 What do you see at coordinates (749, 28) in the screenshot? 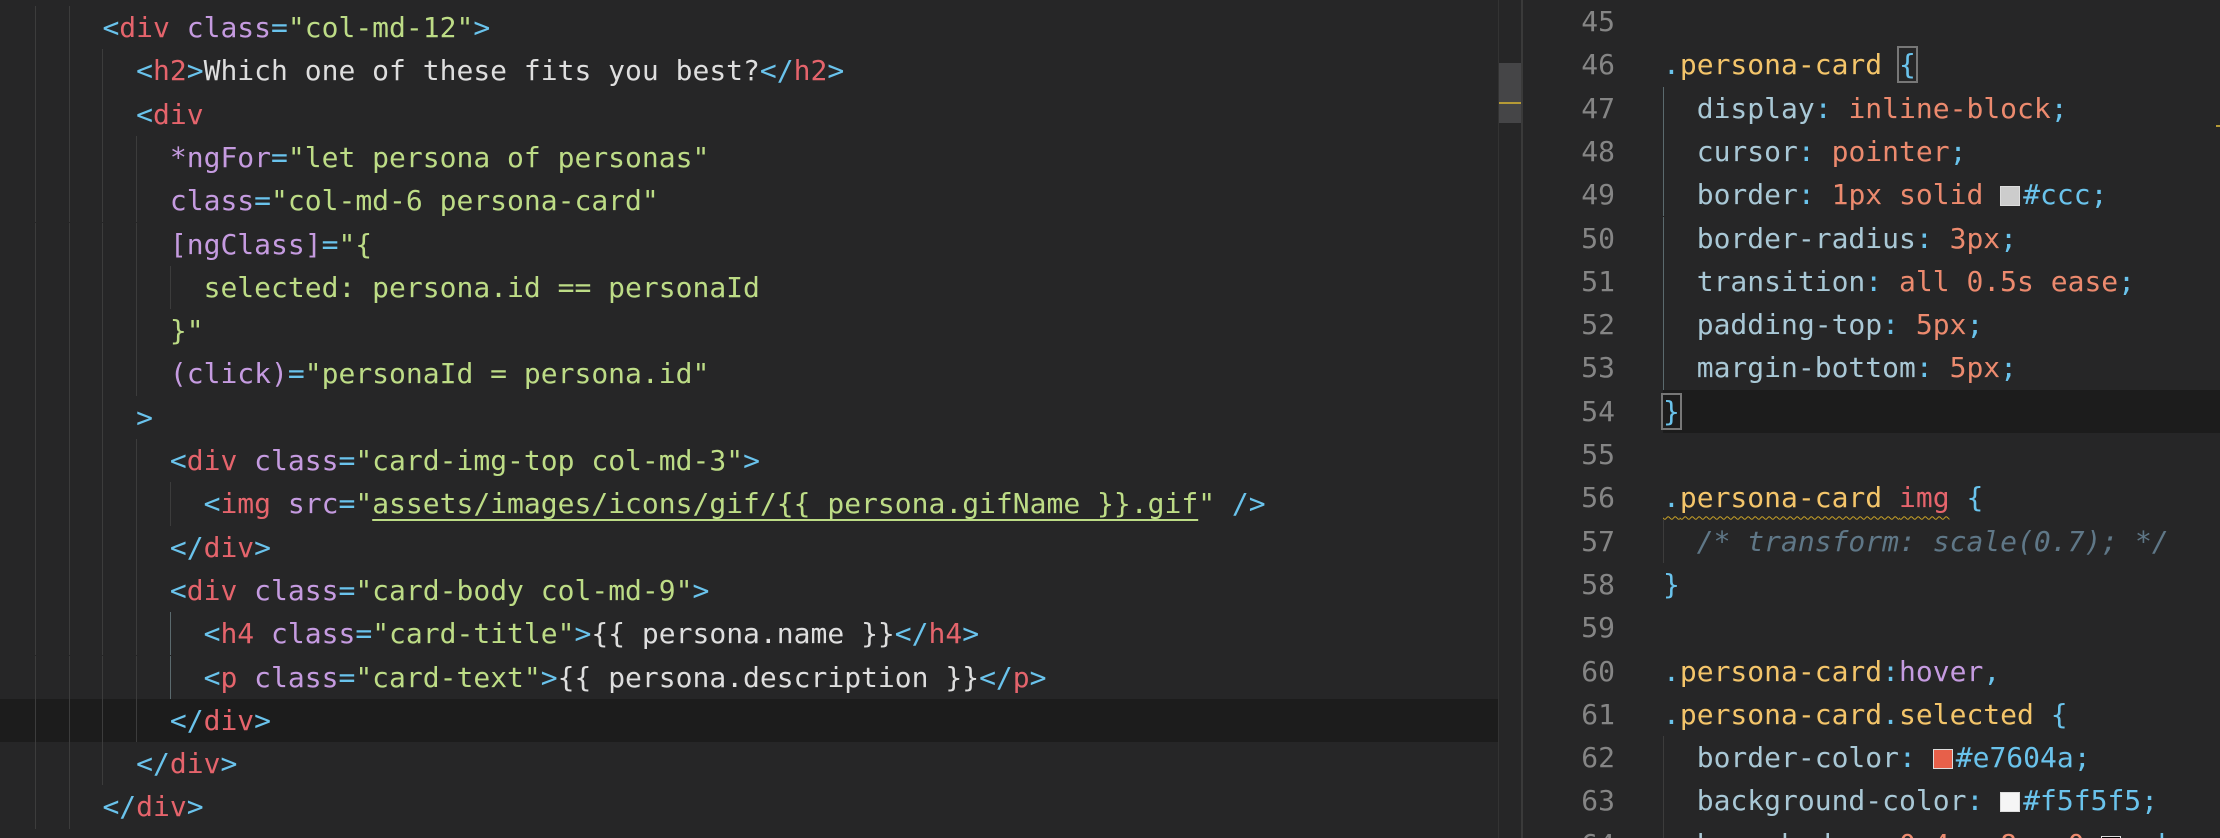
I see `code-line: <div class="col-md-12">` at bounding box center [749, 28].